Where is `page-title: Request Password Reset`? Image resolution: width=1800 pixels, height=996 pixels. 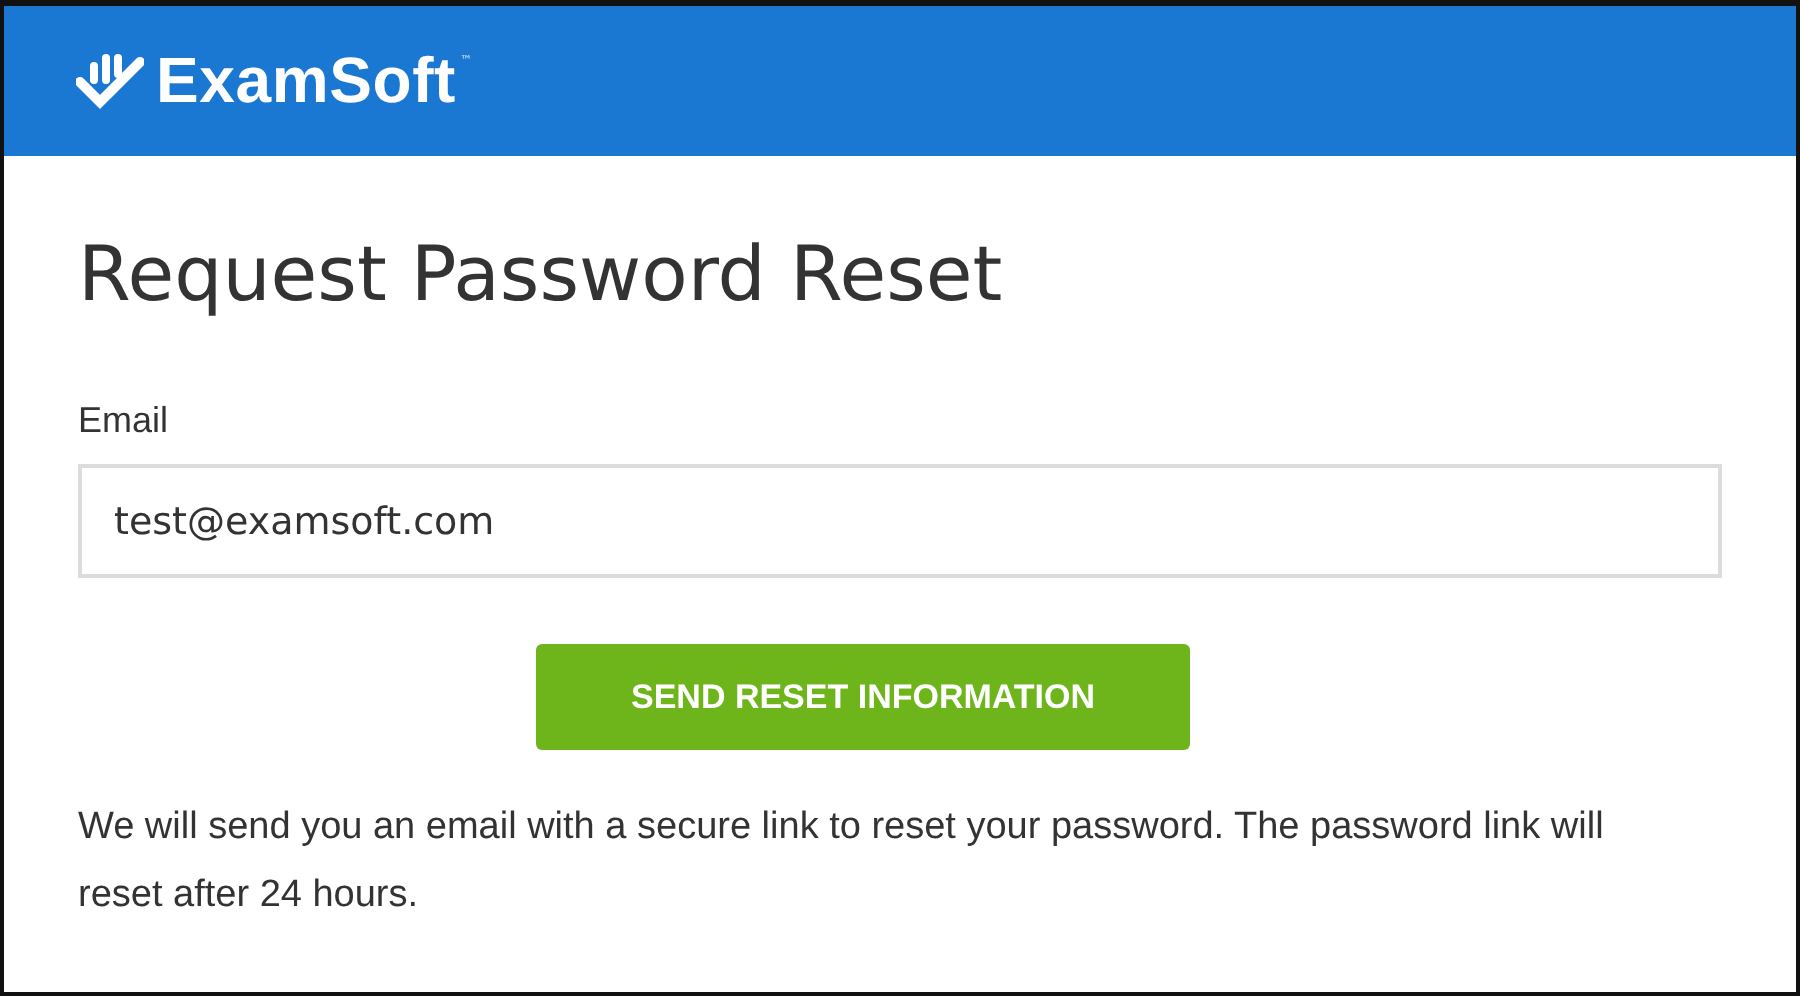
page-title: Request Password Reset is located at coordinates (541, 274).